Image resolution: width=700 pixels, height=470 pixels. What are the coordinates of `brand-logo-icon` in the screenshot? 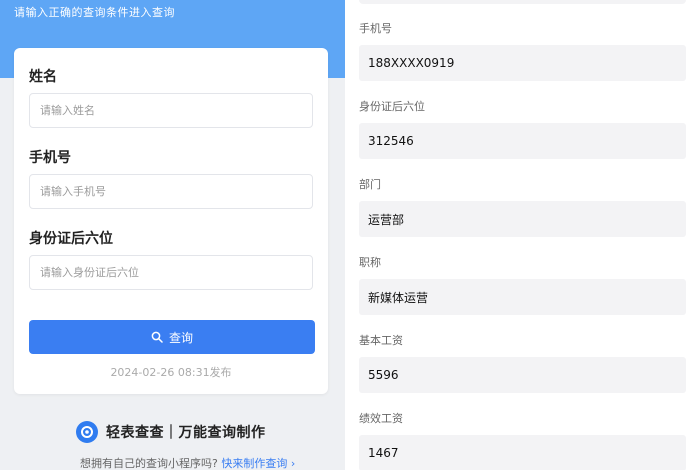 It's located at (87, 432).